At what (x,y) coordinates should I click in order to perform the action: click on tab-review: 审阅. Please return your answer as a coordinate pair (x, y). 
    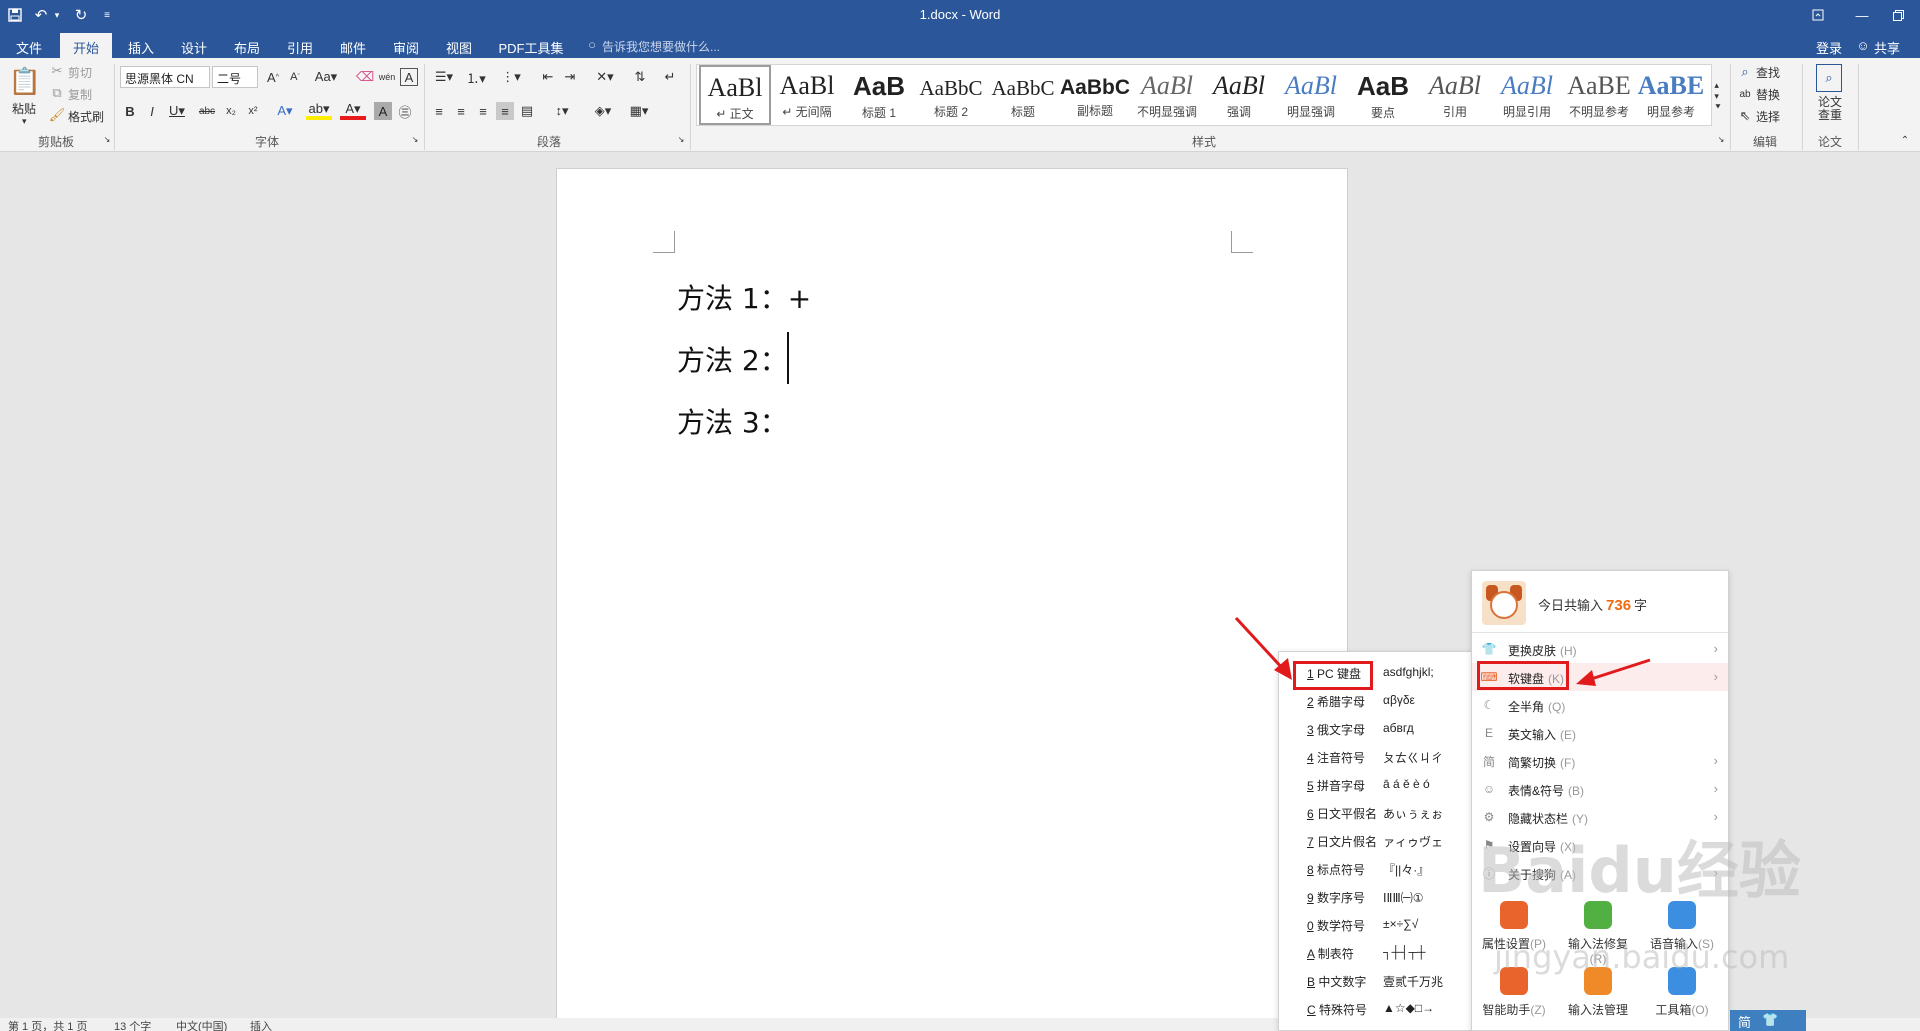
    Looking at the image, I should click on (406, 45).